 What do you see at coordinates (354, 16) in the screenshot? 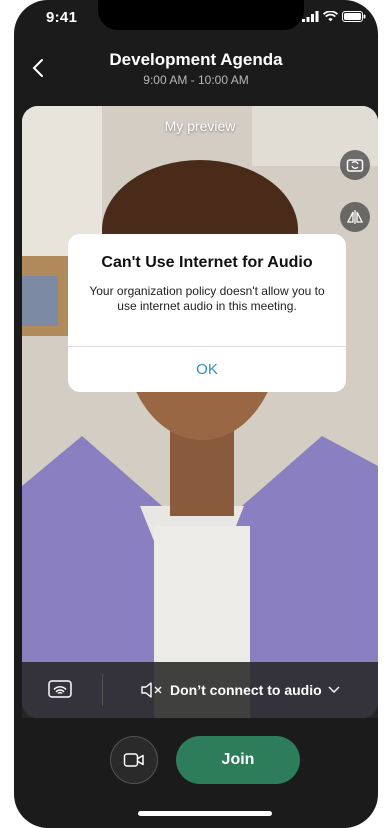
I see `battery-icon` at bounding box center [354, 16].